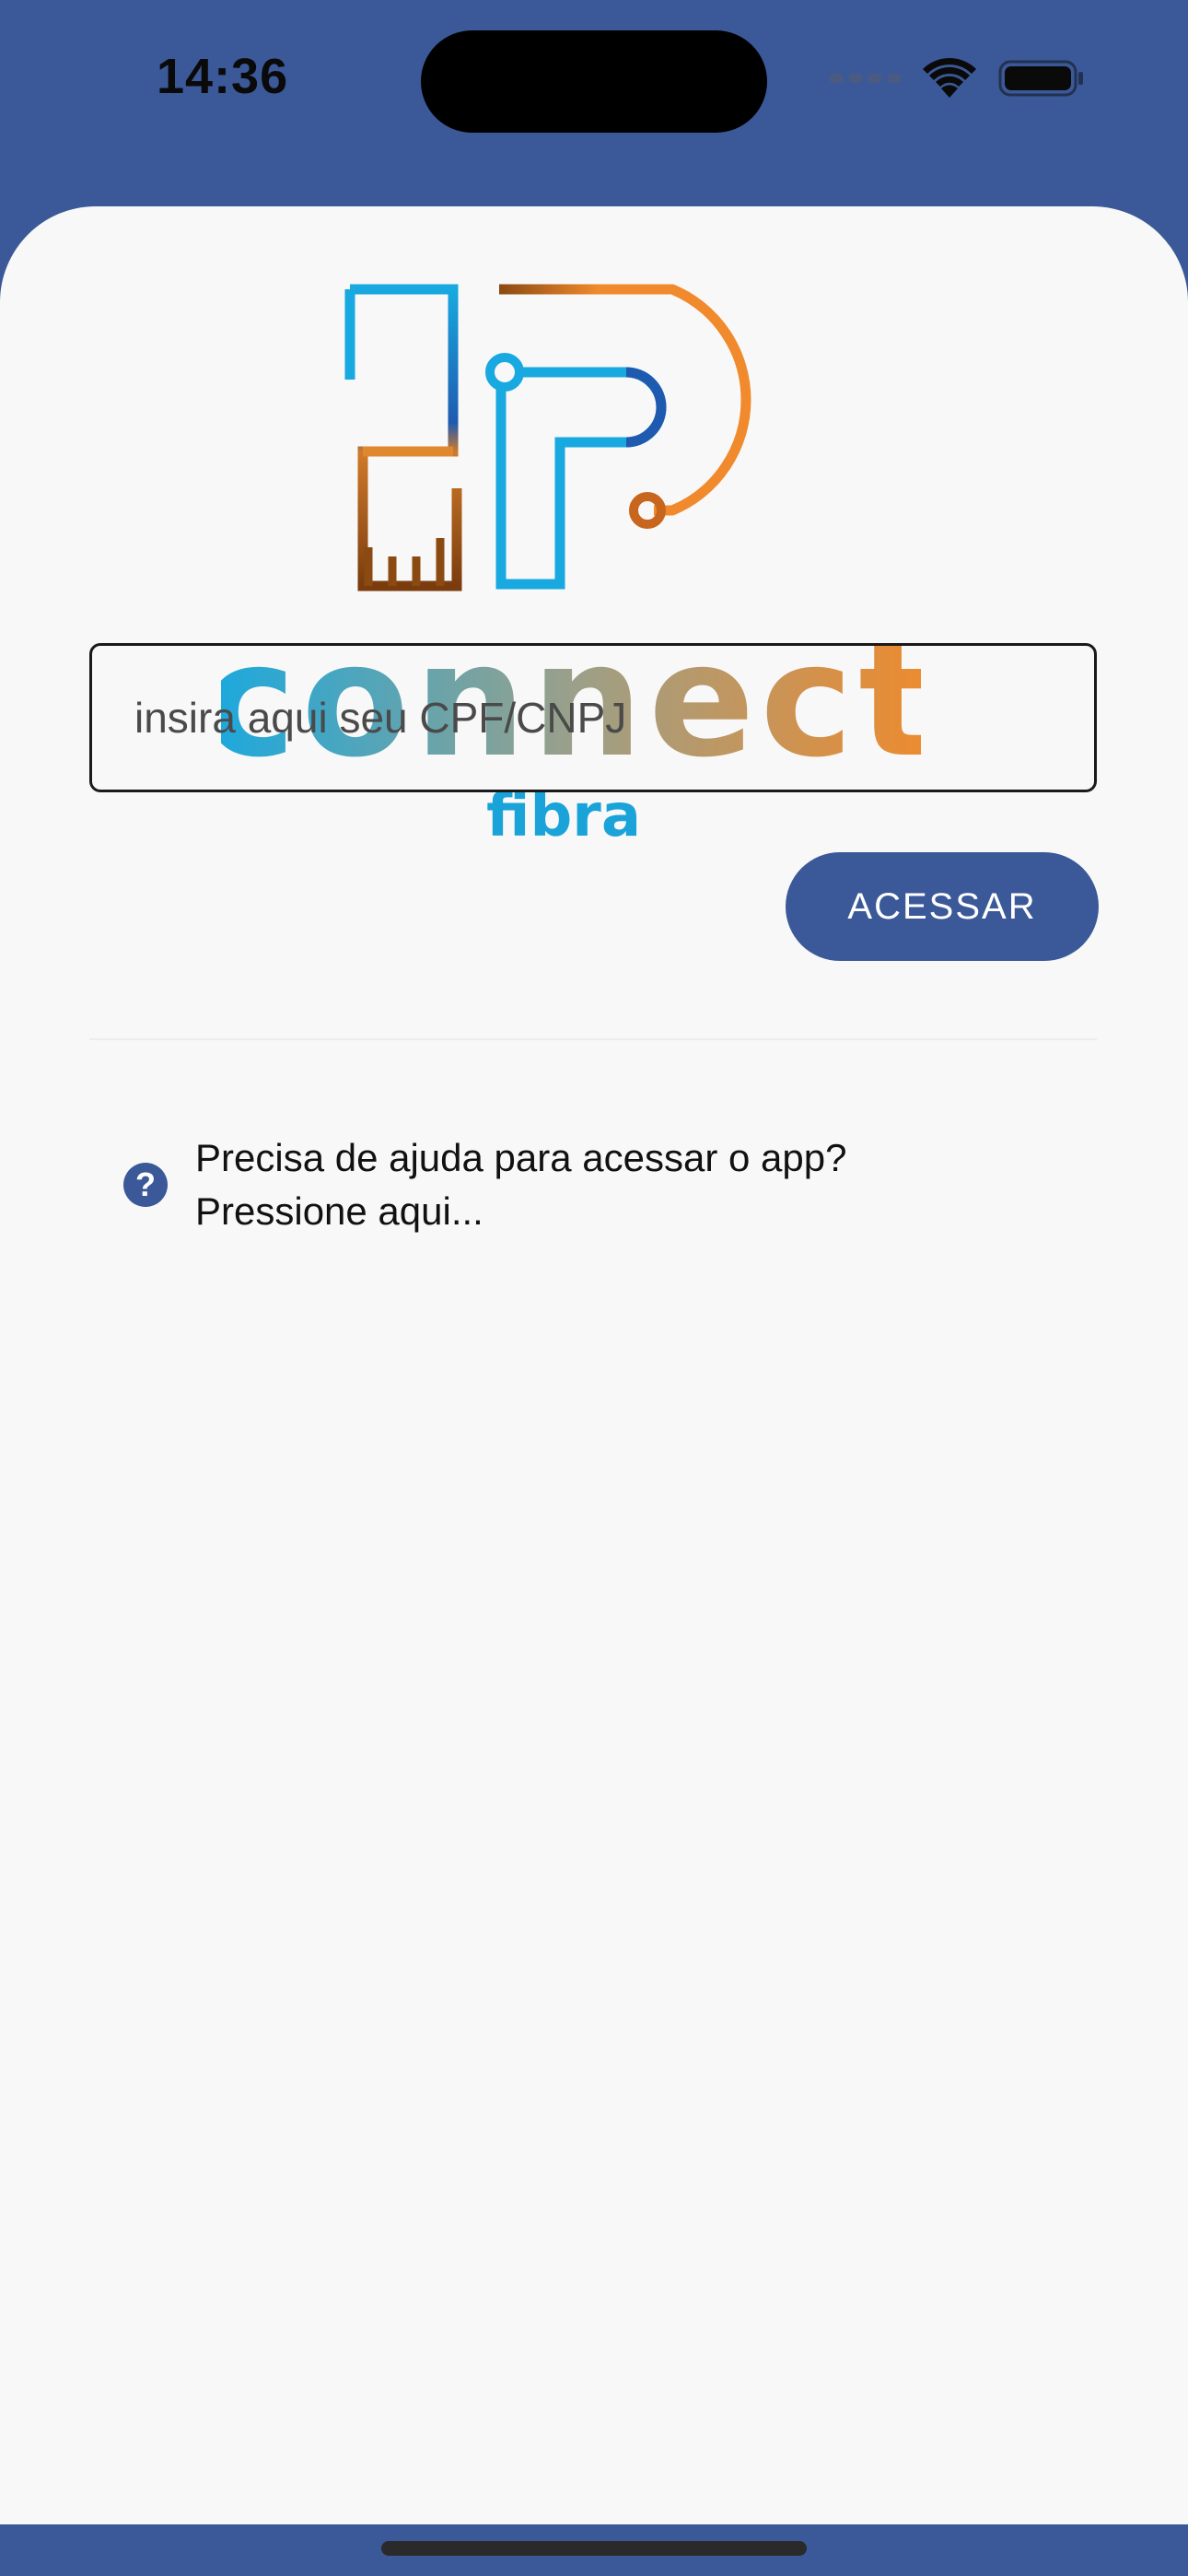  What do you see at coordinates (949, 77) in the screenshot?
I see `wifi-icon` at bounding box center [949, 77].